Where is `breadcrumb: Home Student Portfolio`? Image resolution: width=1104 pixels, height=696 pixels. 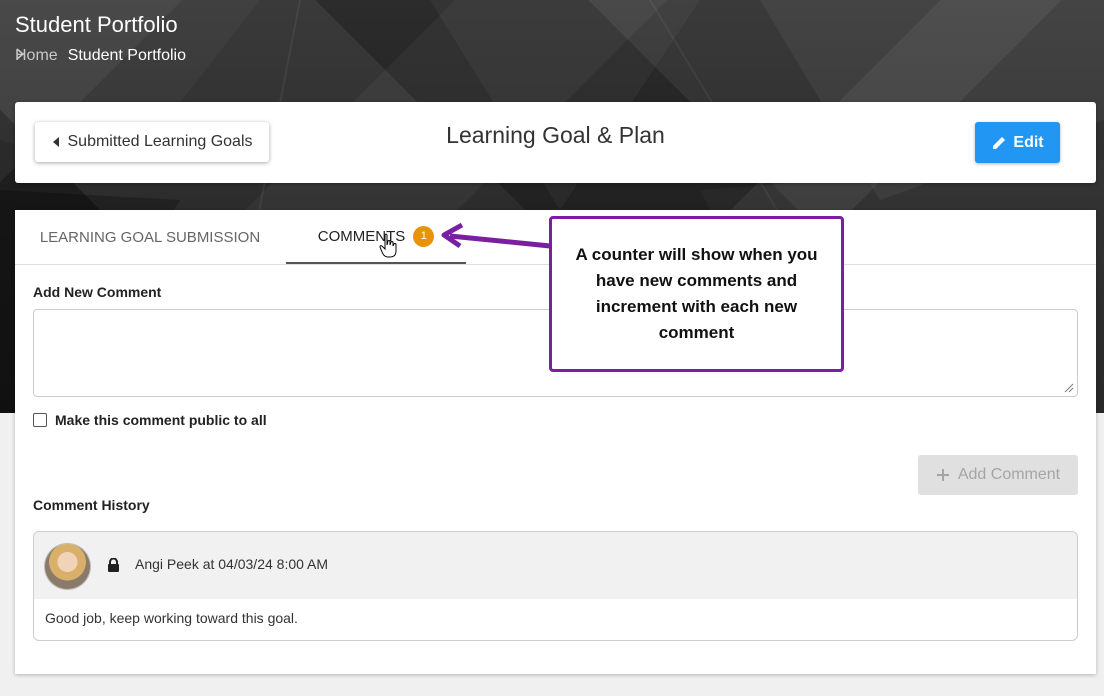
breadcrumb: Home Student Portfolio is located at coordinates (100, 56).